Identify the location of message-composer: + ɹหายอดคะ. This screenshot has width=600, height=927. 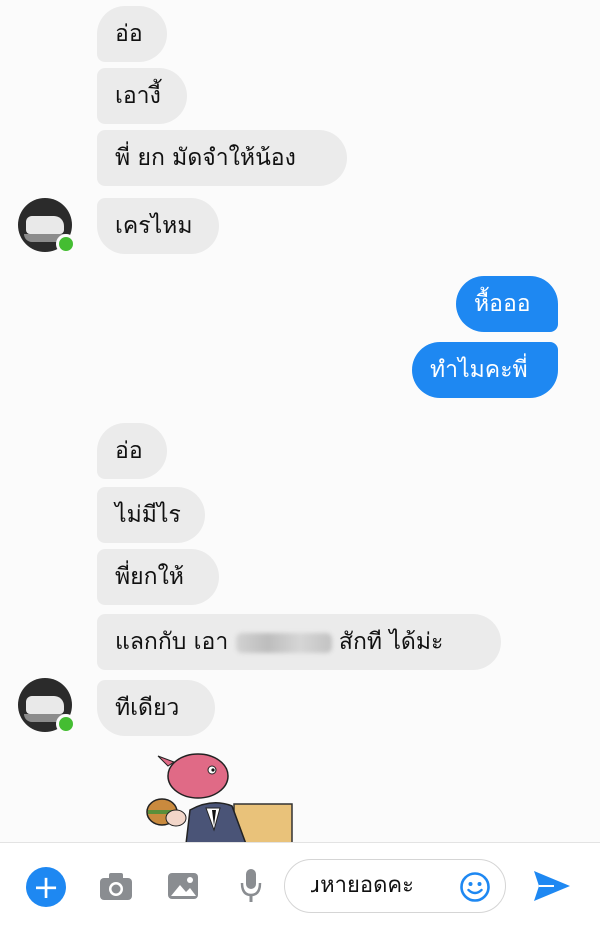
(300, 884).